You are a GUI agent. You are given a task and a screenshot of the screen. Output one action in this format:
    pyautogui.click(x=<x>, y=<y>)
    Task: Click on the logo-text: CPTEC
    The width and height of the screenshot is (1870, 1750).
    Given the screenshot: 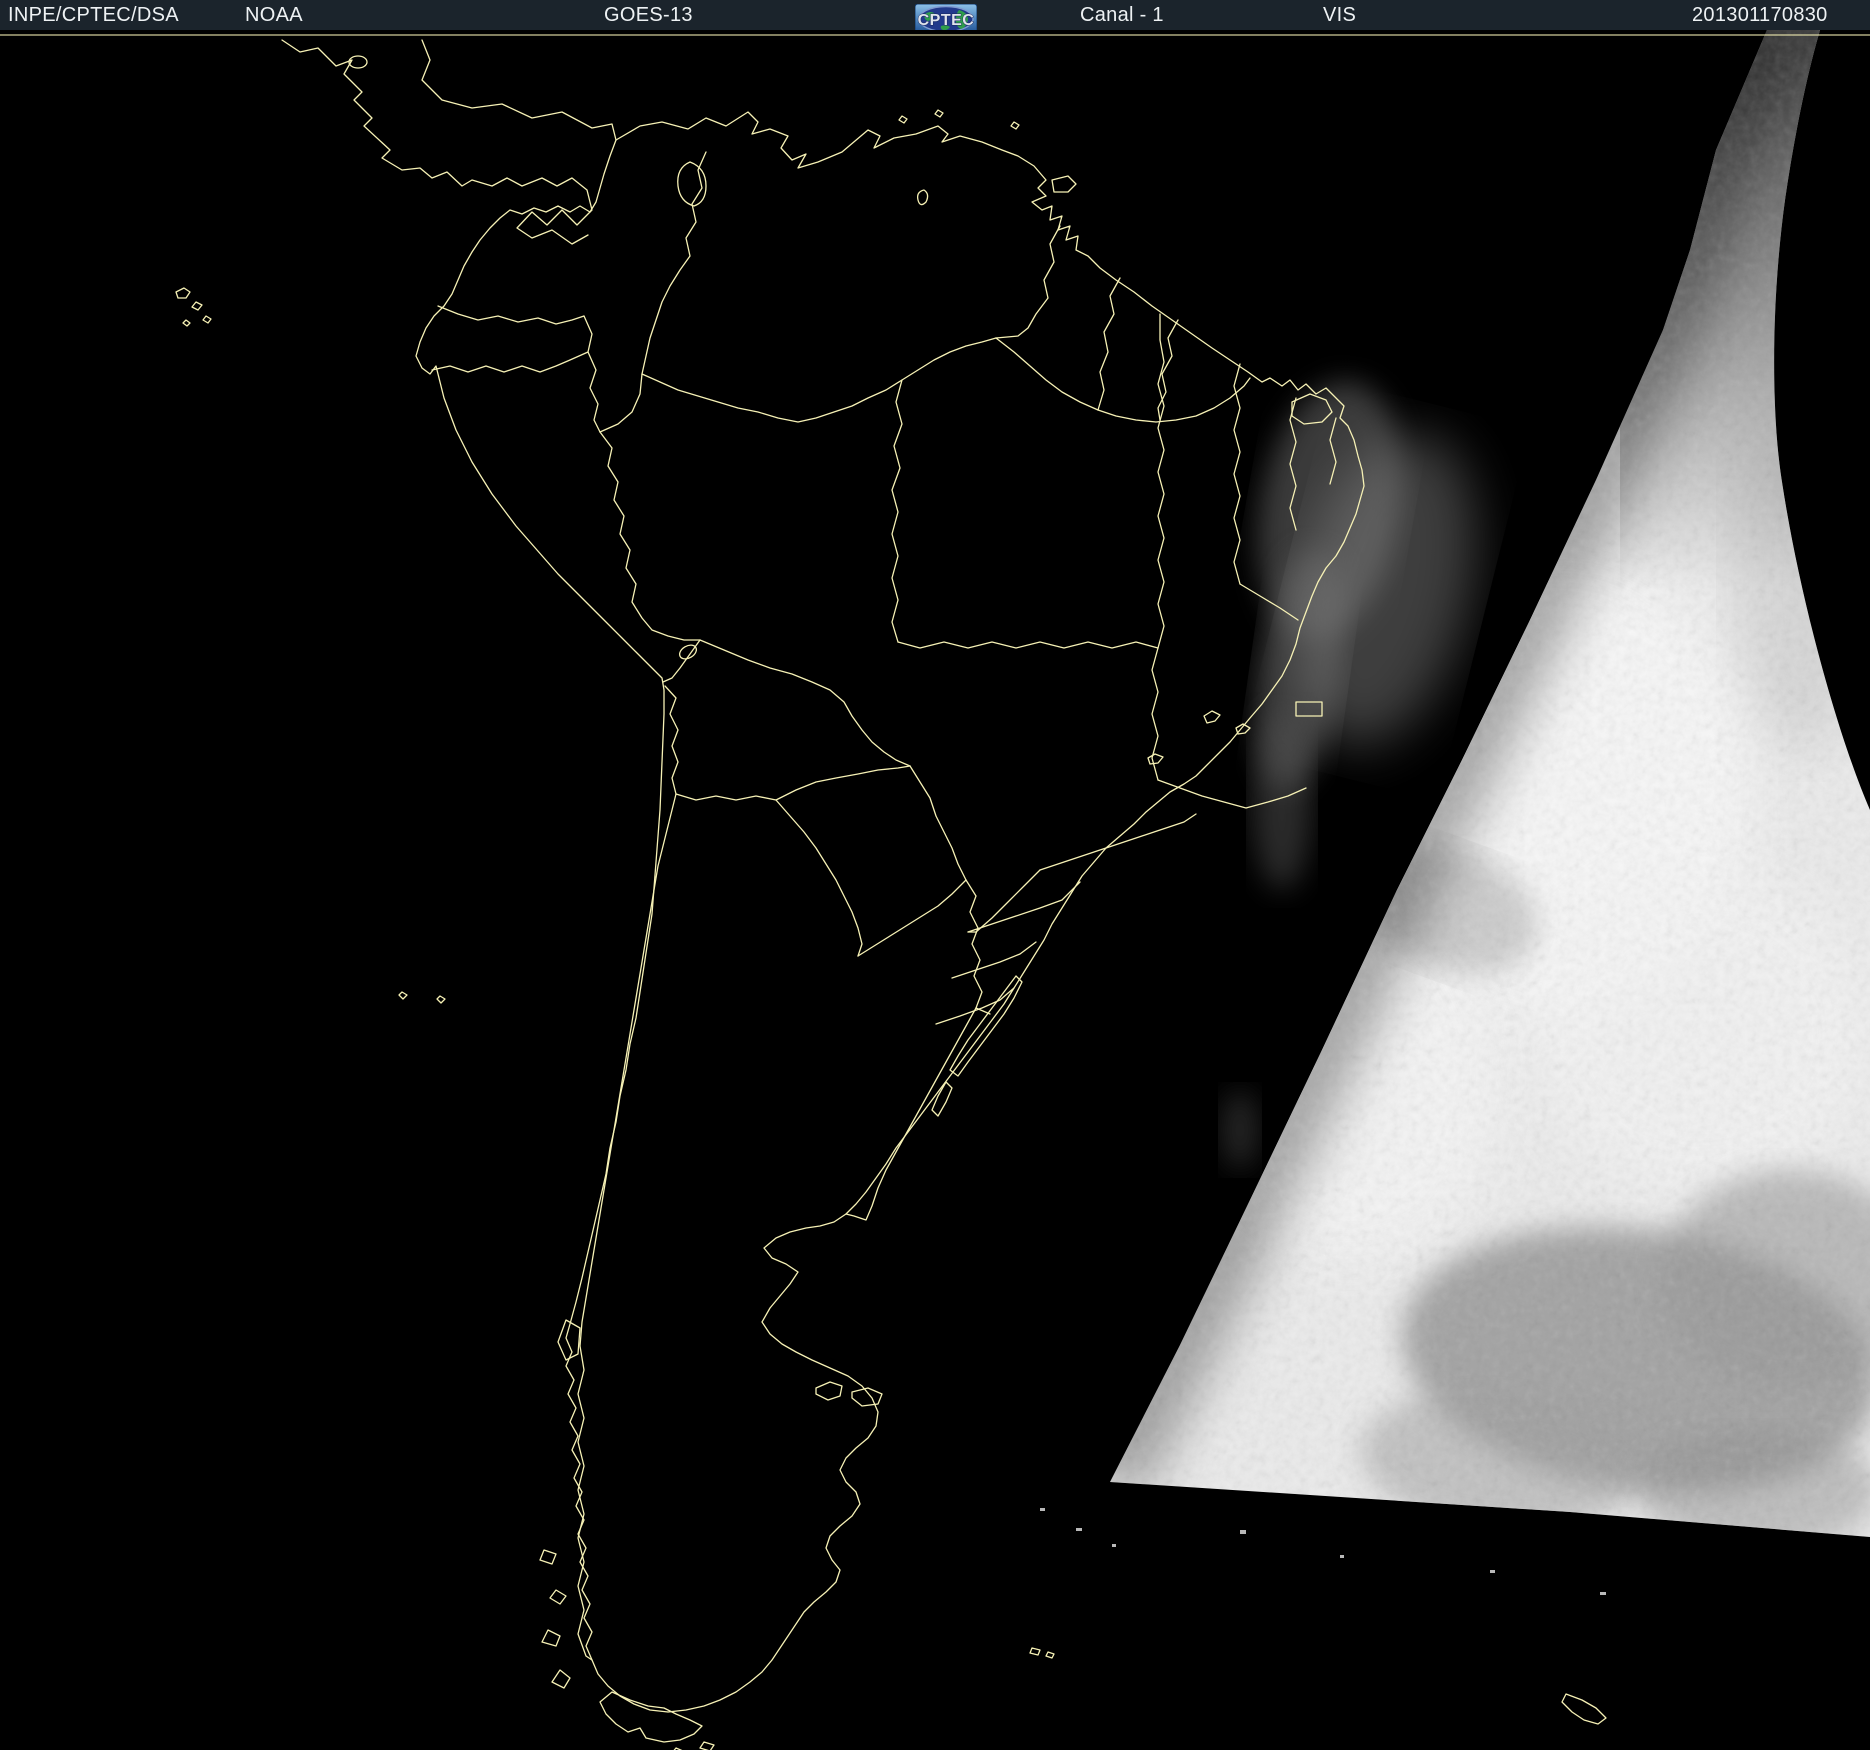 What is the action you would take?
    pyautogui.click(x=946, y=20)
    